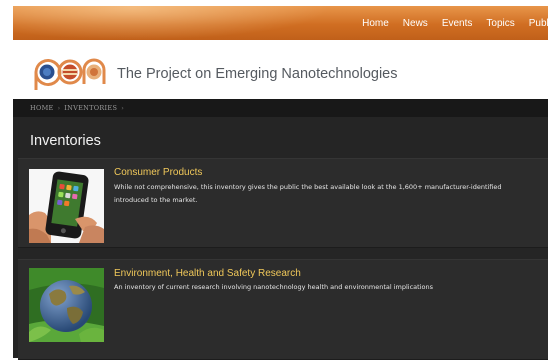 The image size is (548, 360). What do you see at coordinates (42, 108) in the screenshot?
I see `breadcrumb-home-link: HOME` at bounding box center [42, 108].